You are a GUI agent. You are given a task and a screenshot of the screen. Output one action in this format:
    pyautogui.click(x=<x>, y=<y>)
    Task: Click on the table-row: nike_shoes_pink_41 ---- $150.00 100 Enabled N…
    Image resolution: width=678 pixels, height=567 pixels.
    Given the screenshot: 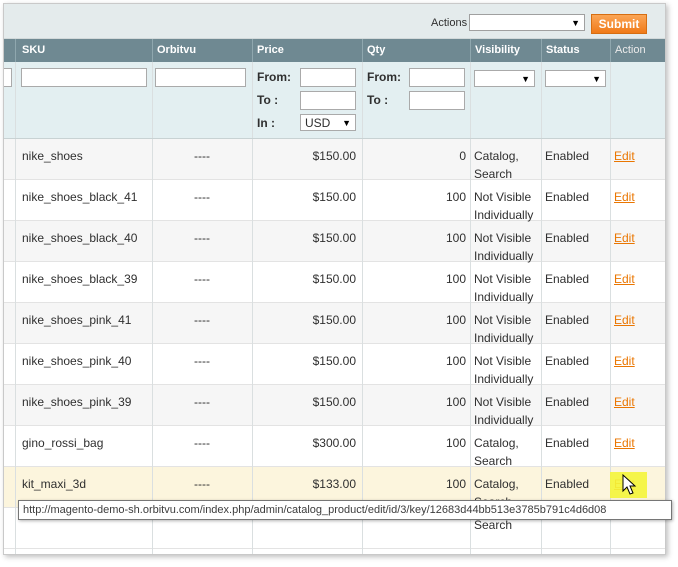 What is the action you would take?
    pyautogui.click(x=334, y=324)
    